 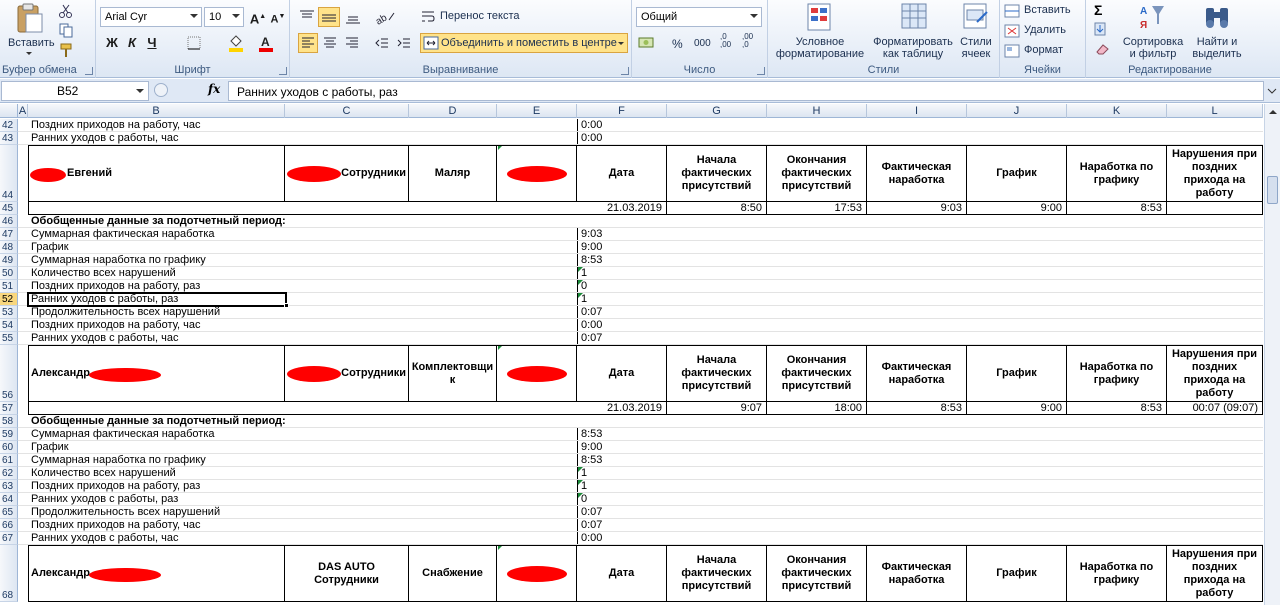 What do you see at coordinates (717, 111) in the screenshot?
I see `column-header-g: G` at bounding box center [717, 111].